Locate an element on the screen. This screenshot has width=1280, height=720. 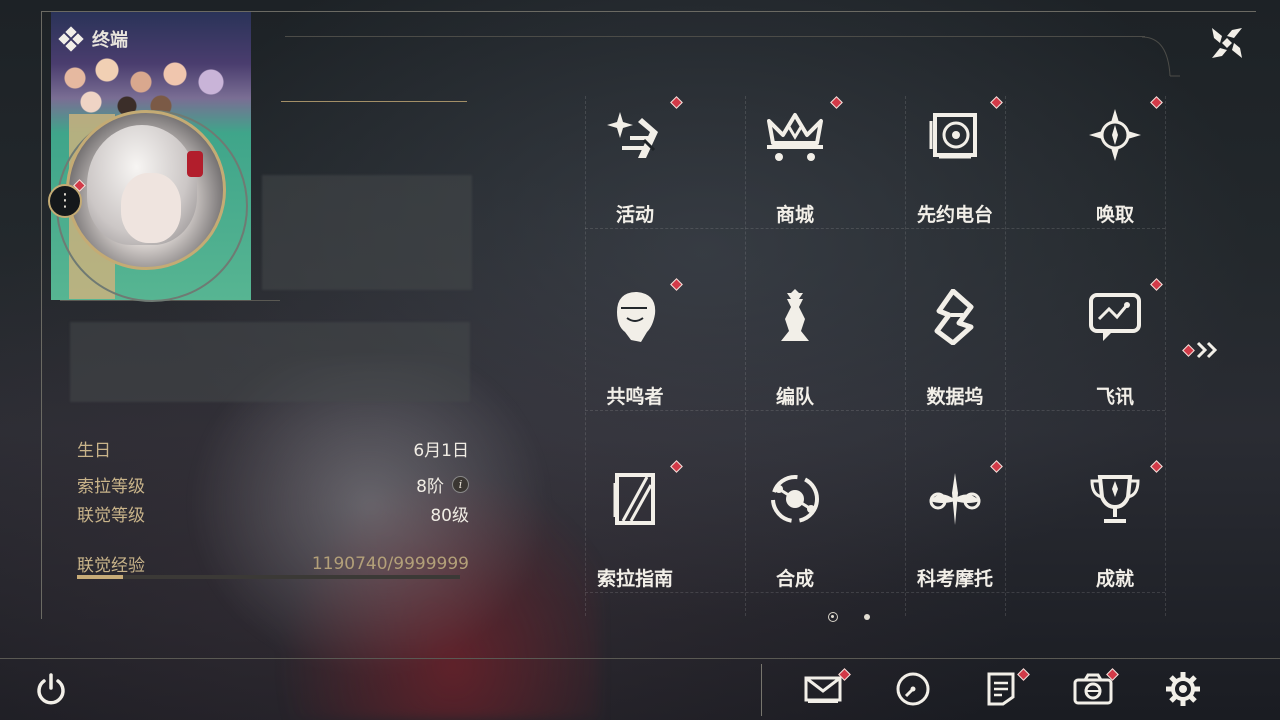
motorcycle-icon is located at coordinates (955, 499).